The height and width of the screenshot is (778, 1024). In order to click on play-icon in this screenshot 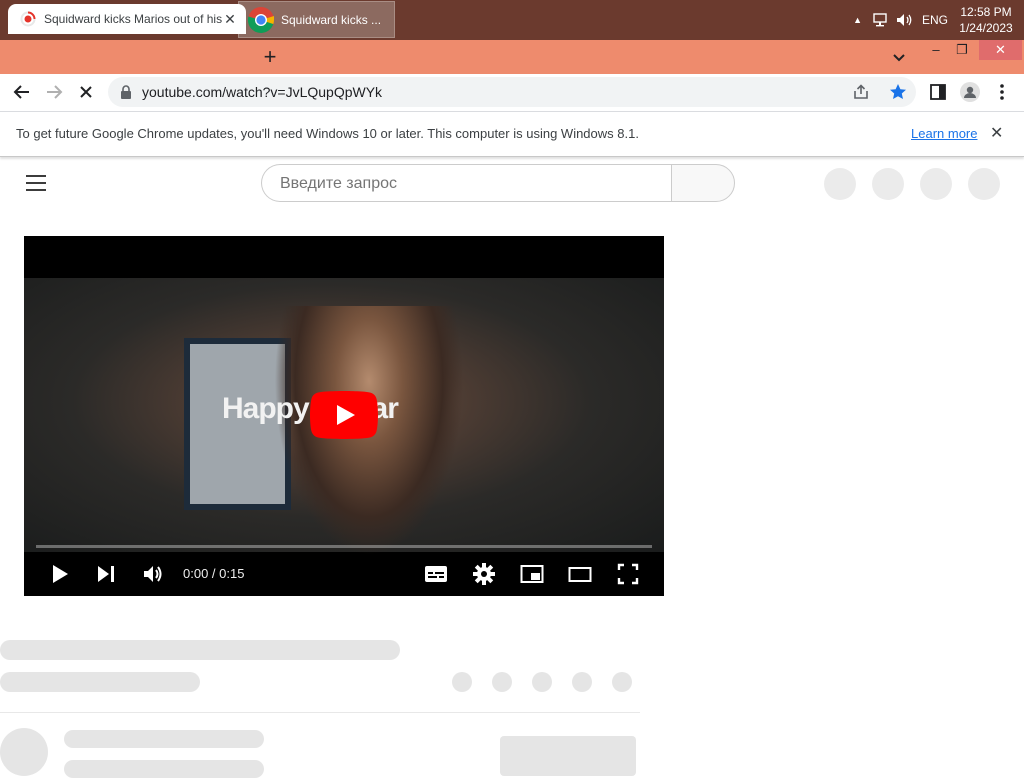, I will do `click(60, 574)`.